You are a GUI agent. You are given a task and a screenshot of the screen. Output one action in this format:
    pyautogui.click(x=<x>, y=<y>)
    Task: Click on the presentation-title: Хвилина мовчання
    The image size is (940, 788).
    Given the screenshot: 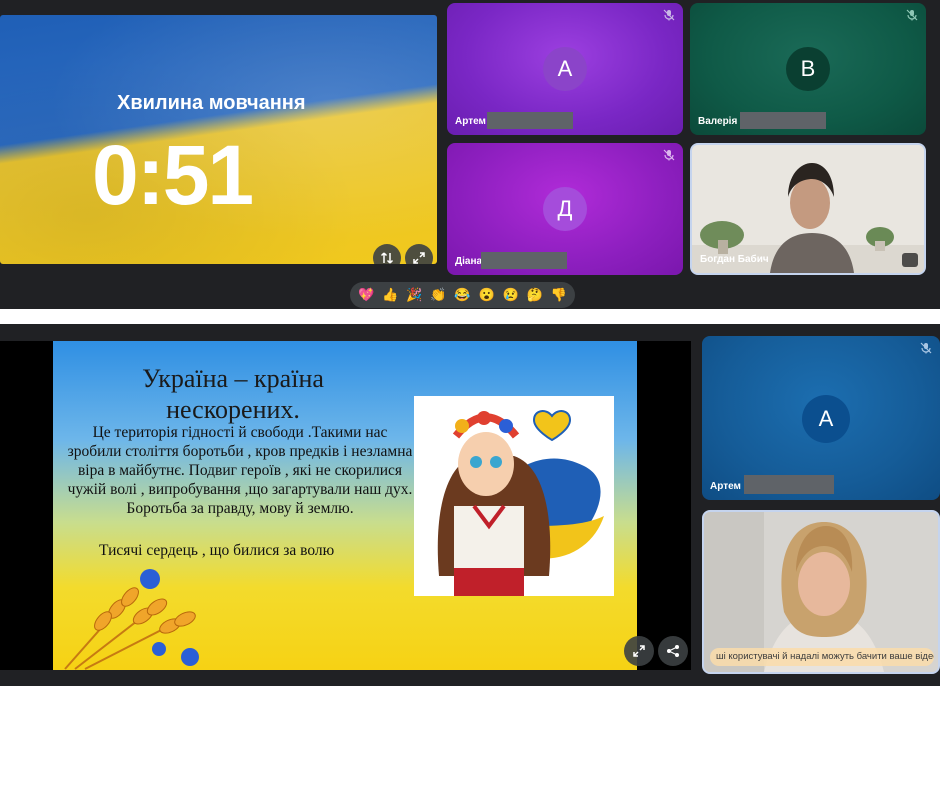 What is the action you would take?
    pyautogui.click(x=211, y=103)
    